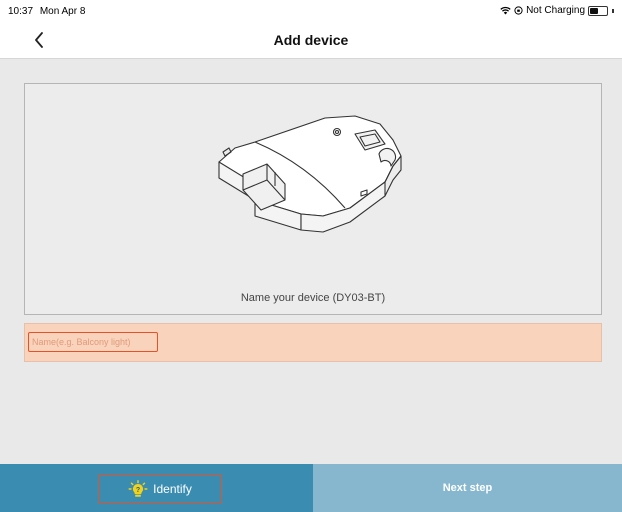  What do you see at coordinates (518, 10) in the screenshot?
I see `orientation-lock-icon` at bounding box center [518, 10].